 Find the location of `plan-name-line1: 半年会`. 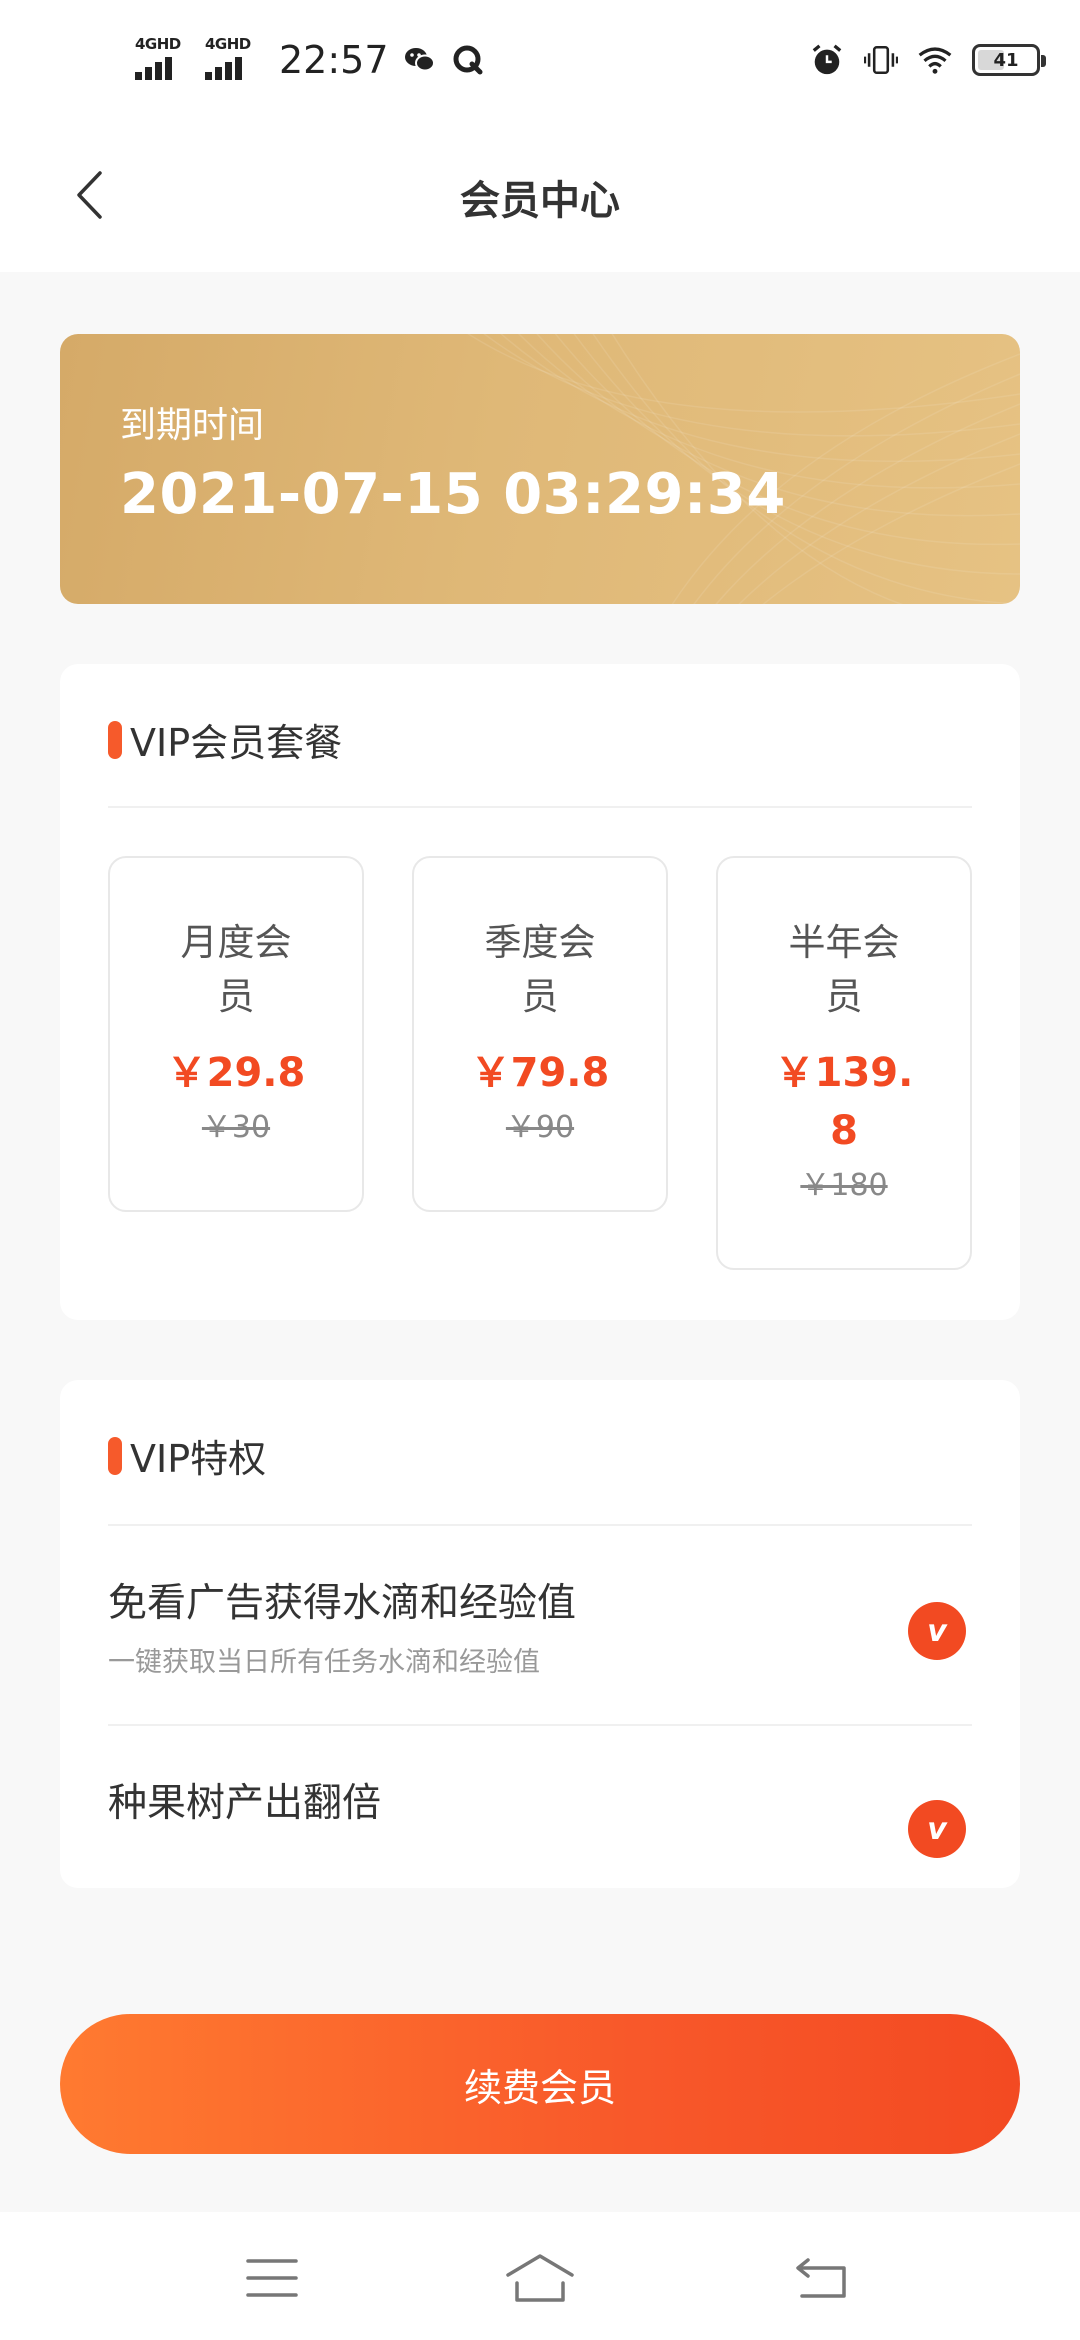

plan-name-line1: 半年会 is located at coordinates (844, 942).